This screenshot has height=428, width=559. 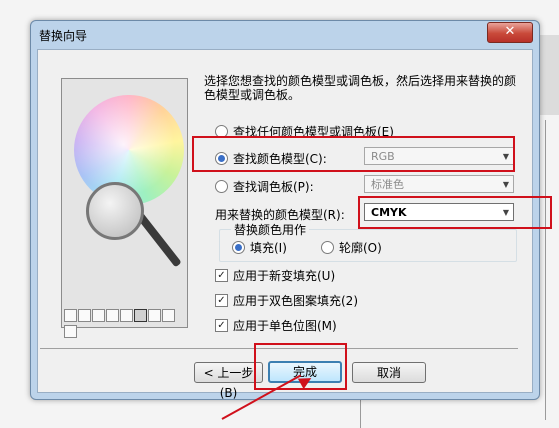 What do you see at coordinates (389, 372) in the screenshot?
I see `cancel-button: 取消` at bounding box center [389, 372].